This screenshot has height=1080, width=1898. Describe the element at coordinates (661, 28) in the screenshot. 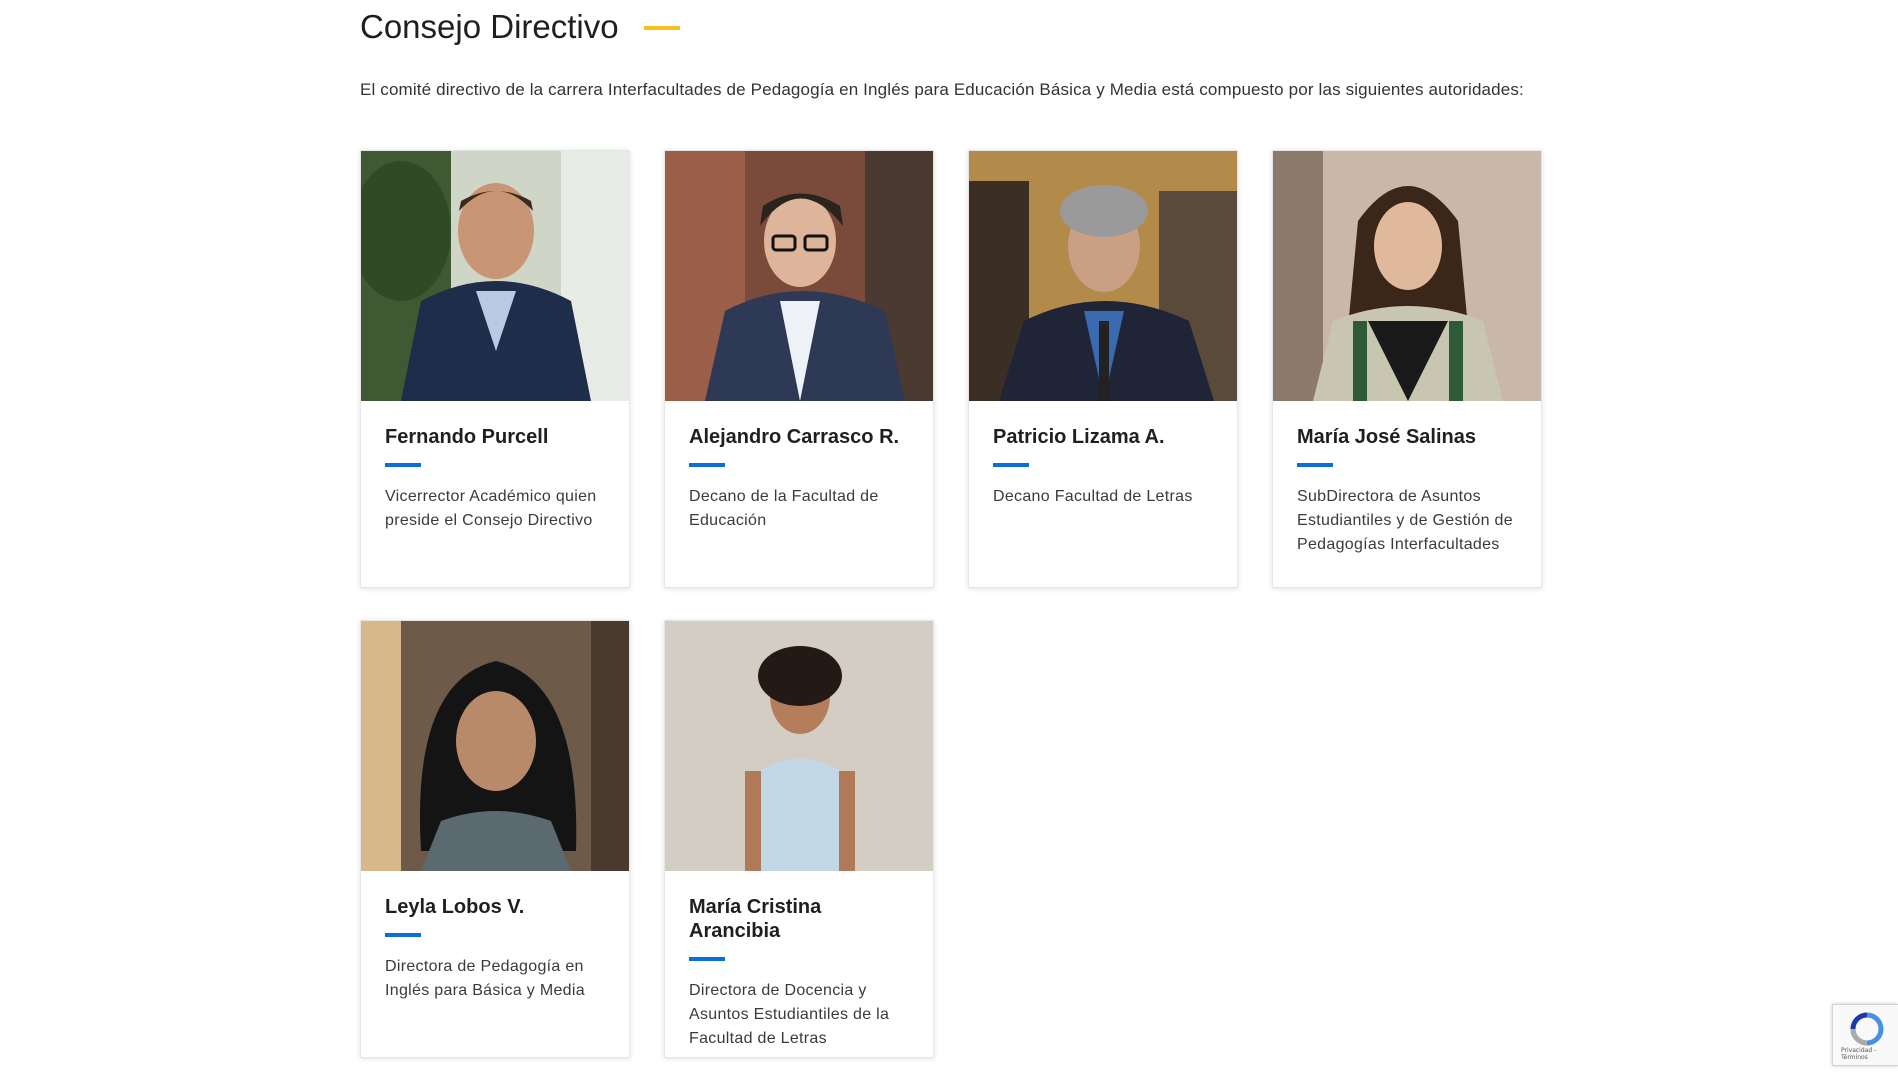

I see `title-accent-bar` at that location.